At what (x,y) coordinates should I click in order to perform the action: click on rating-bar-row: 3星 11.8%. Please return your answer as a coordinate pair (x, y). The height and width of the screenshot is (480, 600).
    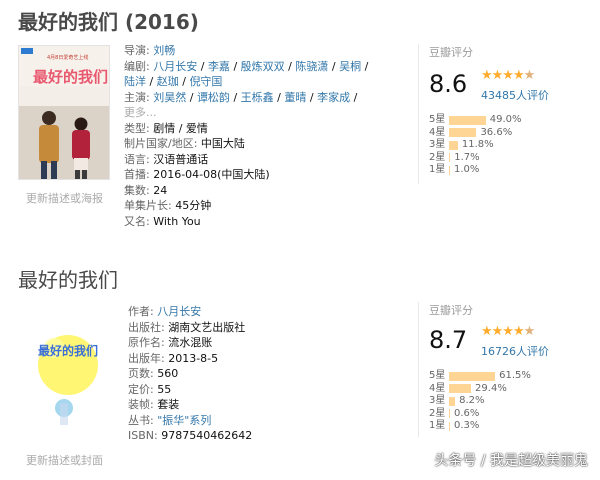
    Looking at the image, I should click on (475, 145).